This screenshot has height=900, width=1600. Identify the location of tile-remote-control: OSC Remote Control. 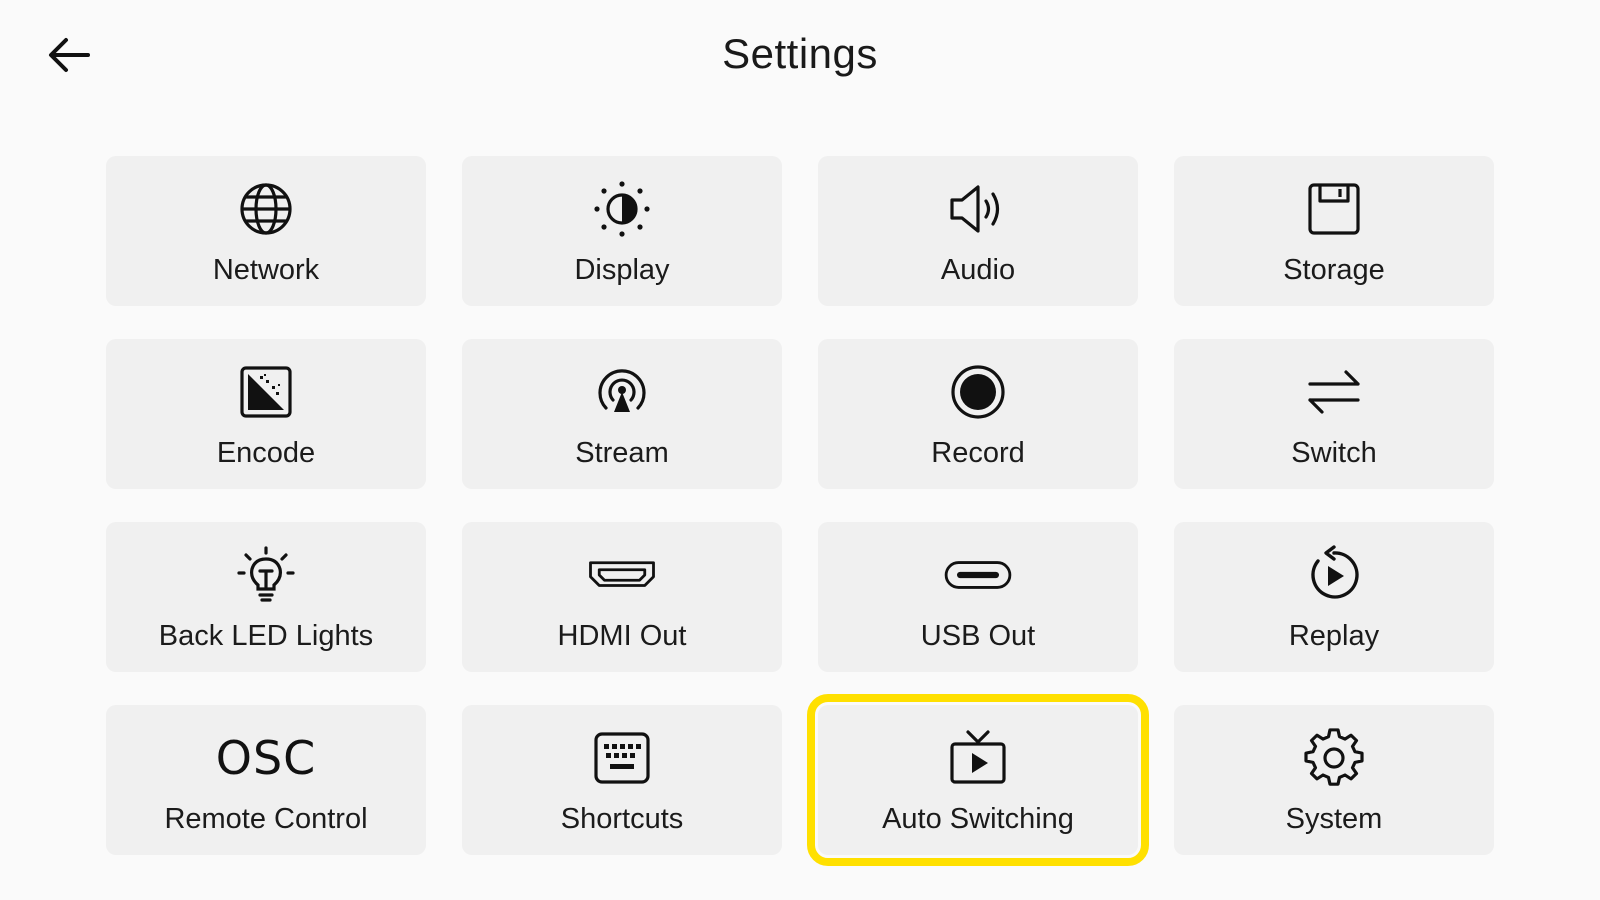
(266, 780).